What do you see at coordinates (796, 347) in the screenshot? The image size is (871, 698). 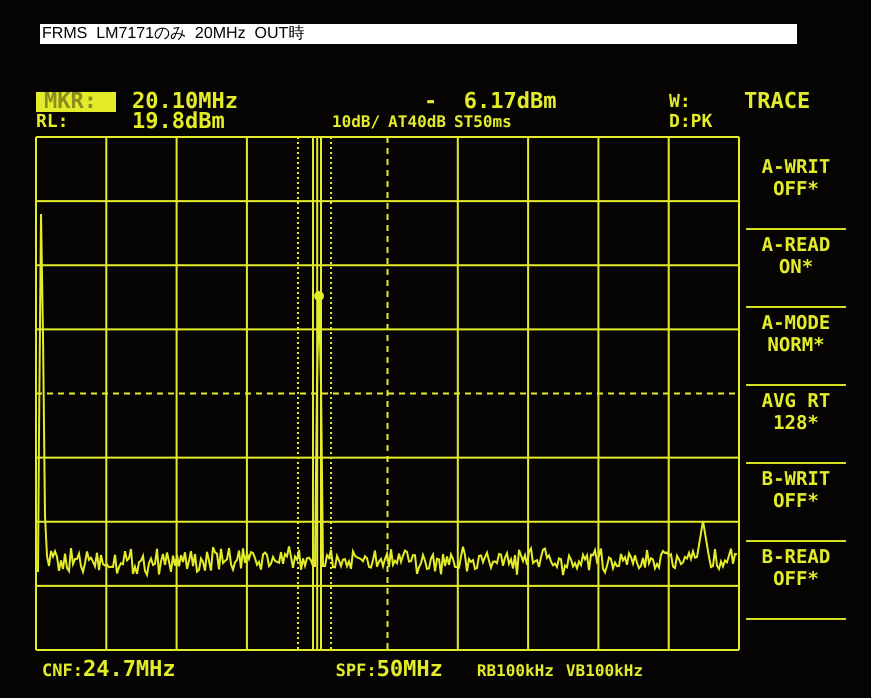 I see `softkey-label: A-MODE NORM*` at bounding box center [796, 347].